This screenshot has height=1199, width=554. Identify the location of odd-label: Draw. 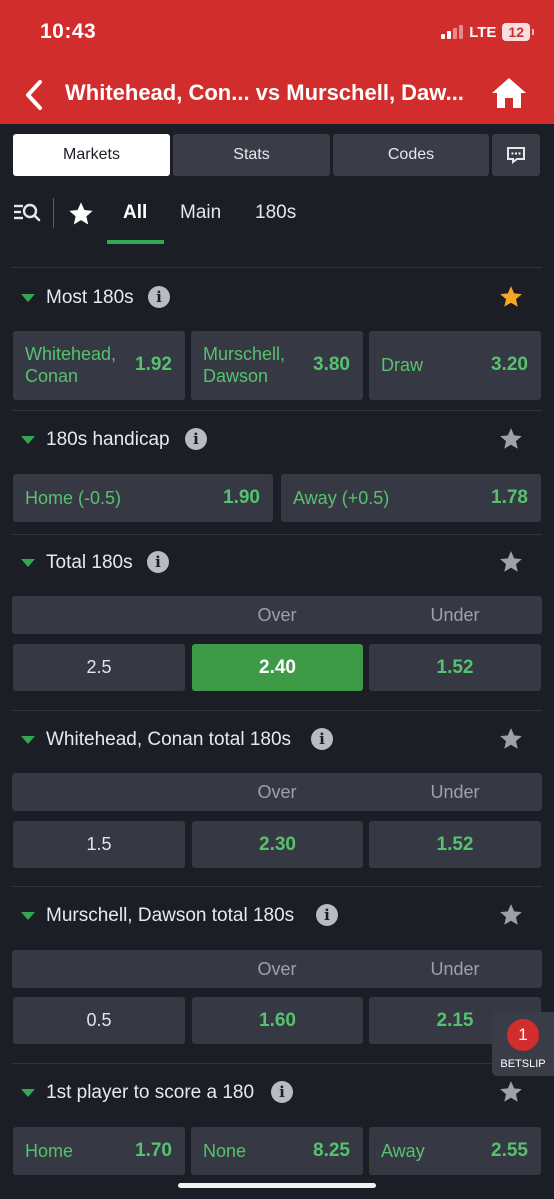
(402, 365).